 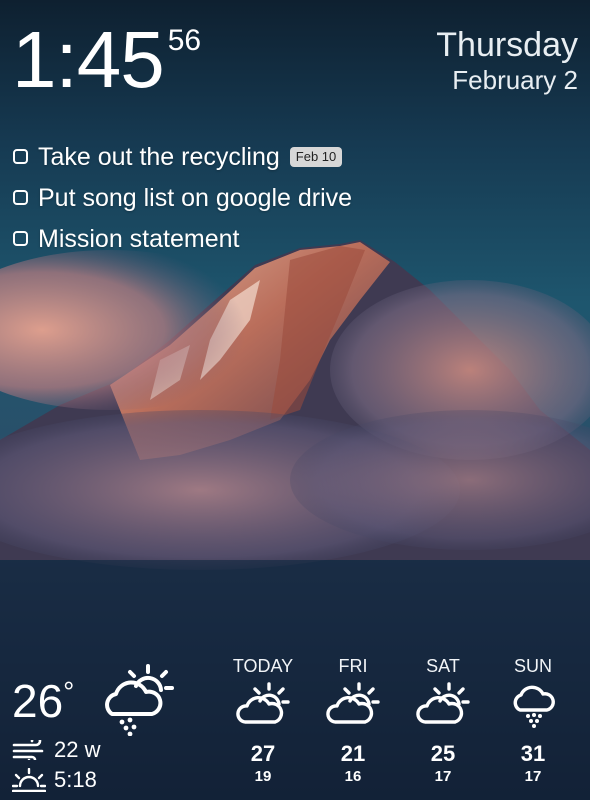 What do you see at coordinates (77, 749) in the screenshot?
I see `wind-value: 22 w` at bounding box center [77, 749].